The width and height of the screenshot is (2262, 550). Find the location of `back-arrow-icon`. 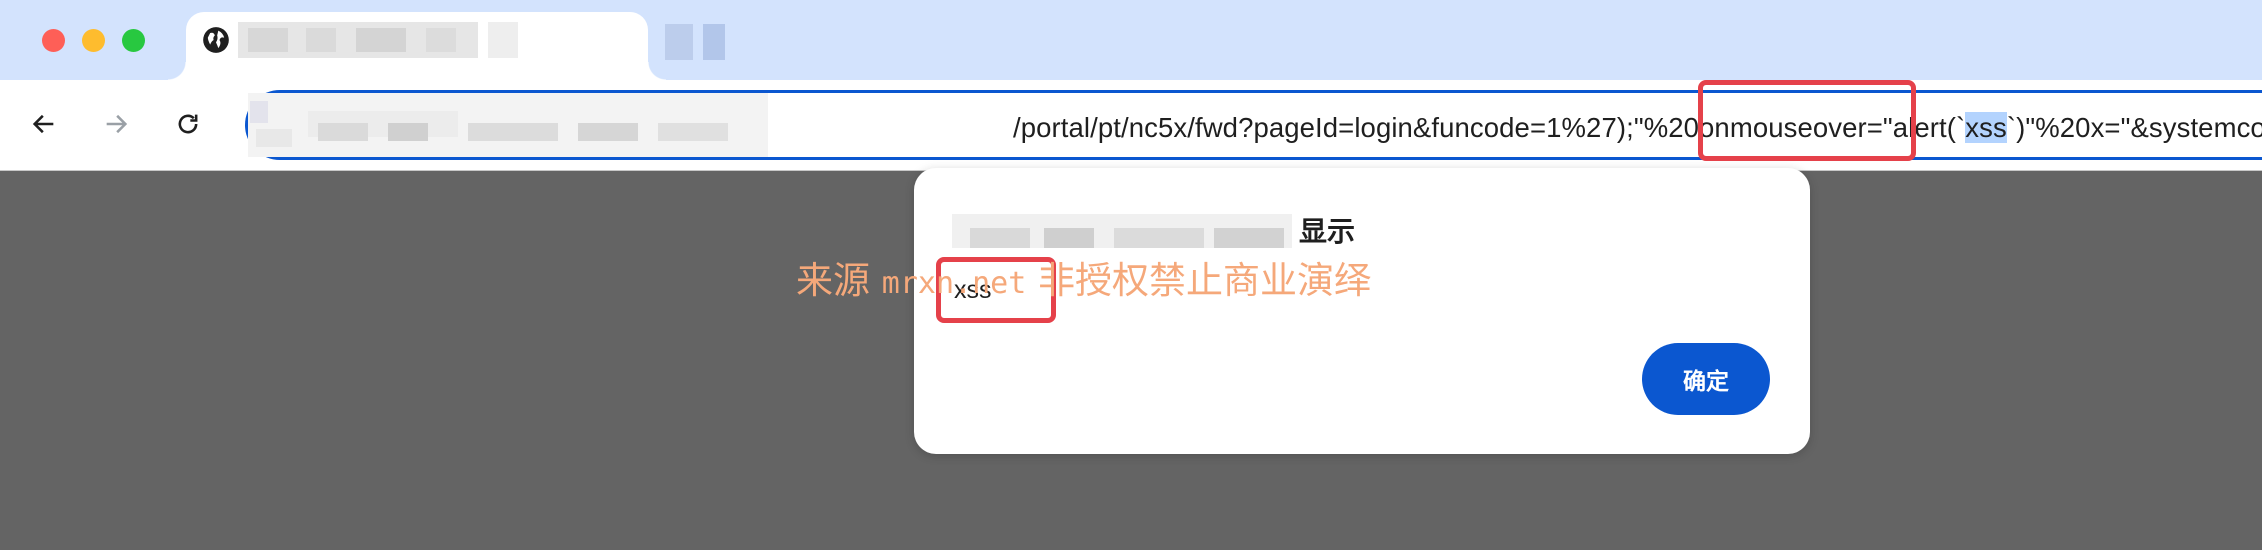

back-arrow-icon is located at coordinates (43, 124).